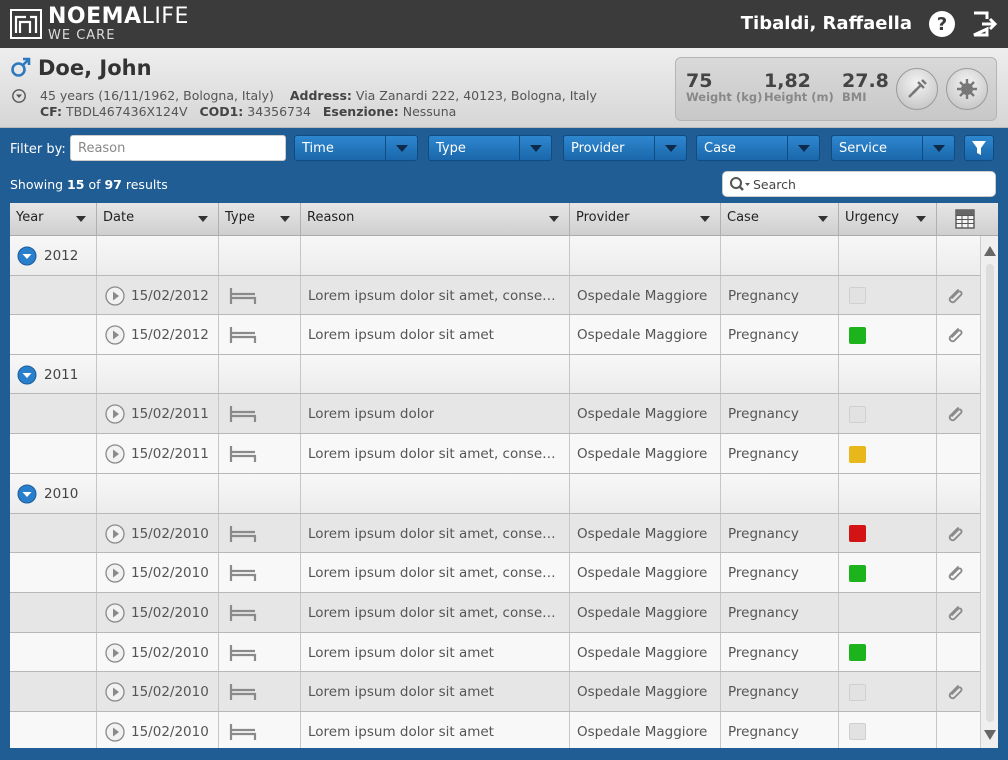 This screenshot has width=1008, height=760. What do you see at coordinates (170, 414) in the screenshot?
I see `date-value: 15/02/2011` at bounding box center [170, 414].